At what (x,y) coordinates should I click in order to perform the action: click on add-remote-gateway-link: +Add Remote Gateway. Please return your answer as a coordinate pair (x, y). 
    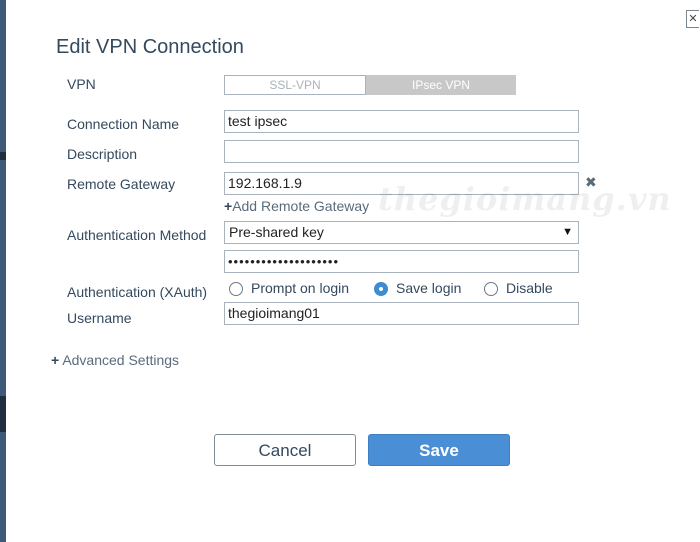
    Looking at the image, I should click on (296, 206).